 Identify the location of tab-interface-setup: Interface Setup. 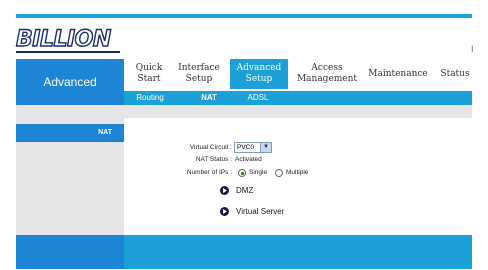
(199, 74).